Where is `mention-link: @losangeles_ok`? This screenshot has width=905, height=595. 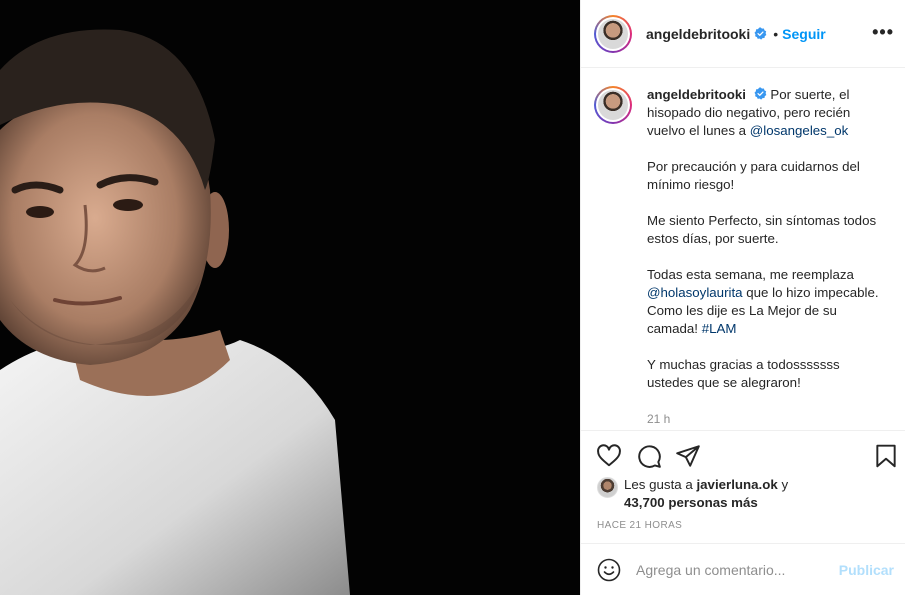 mention-link: @losangeles_ok is located at coordinates (799, 130).